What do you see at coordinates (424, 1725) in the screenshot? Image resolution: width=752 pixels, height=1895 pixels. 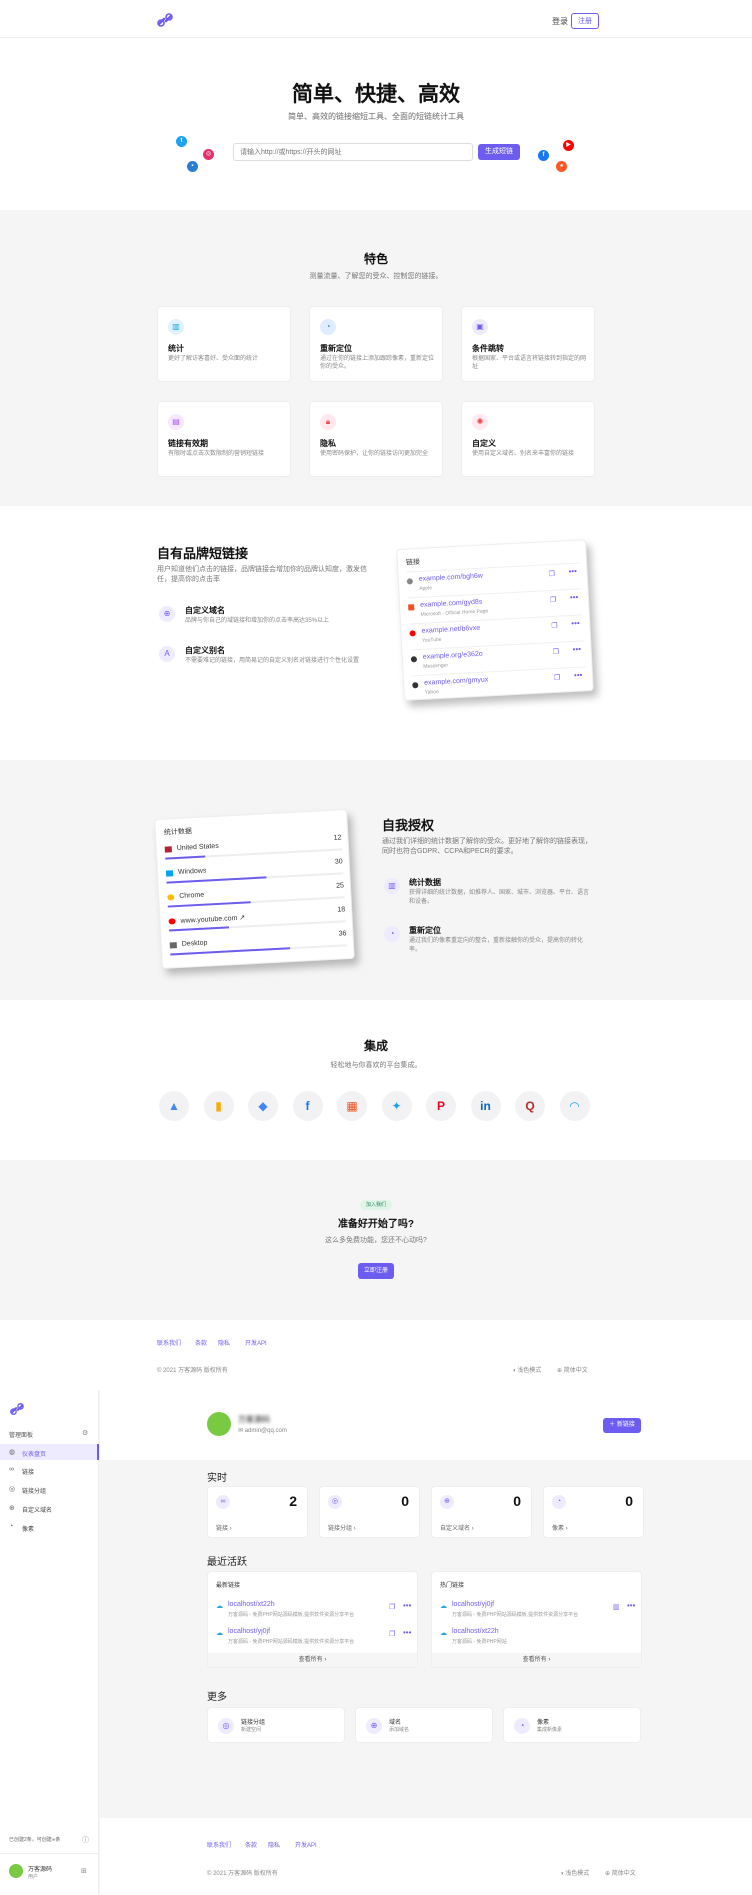 I see `more-card-domains: ⊕ 域名 添加域名` at bounding box center [424, 1725].